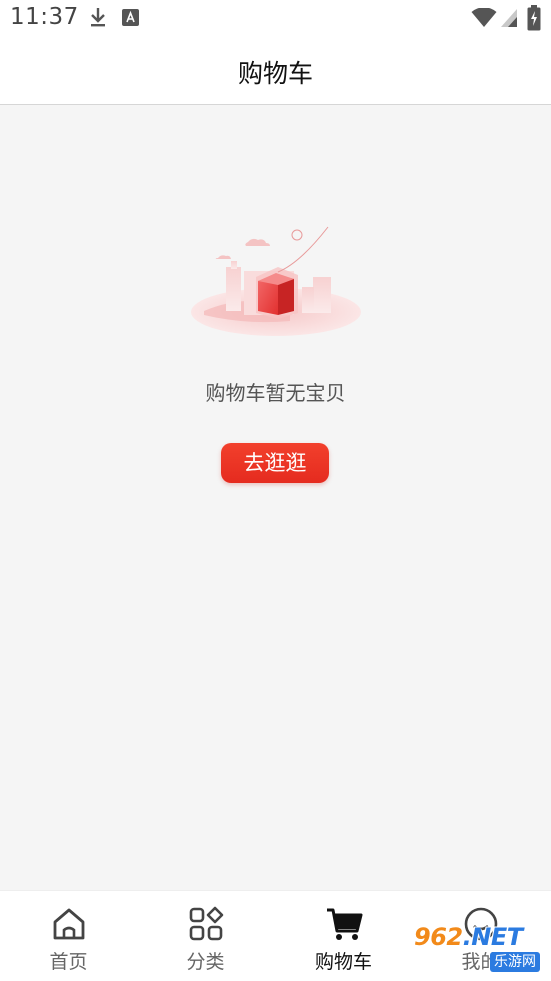 This screenshot has width=551, height=981. I want to click on wifi-icon, so click(484, 17).